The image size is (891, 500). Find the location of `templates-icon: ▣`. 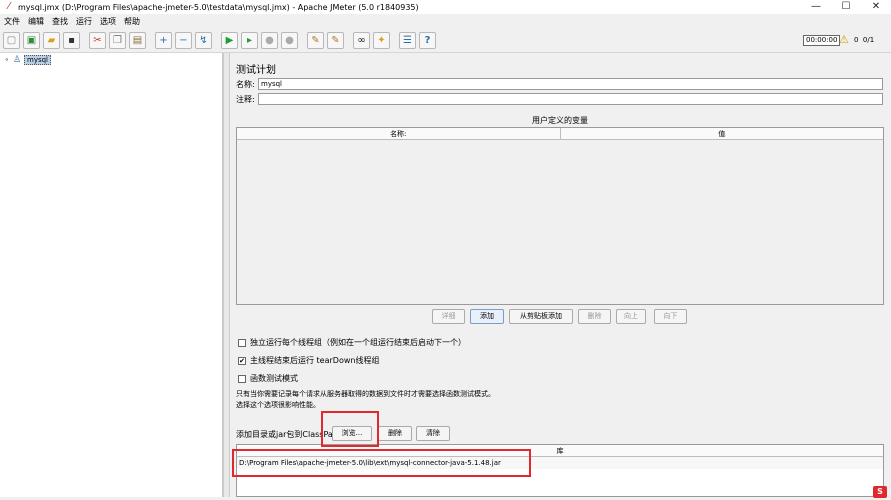

templates-icon: ▣ is located at coordinates (31, 40).